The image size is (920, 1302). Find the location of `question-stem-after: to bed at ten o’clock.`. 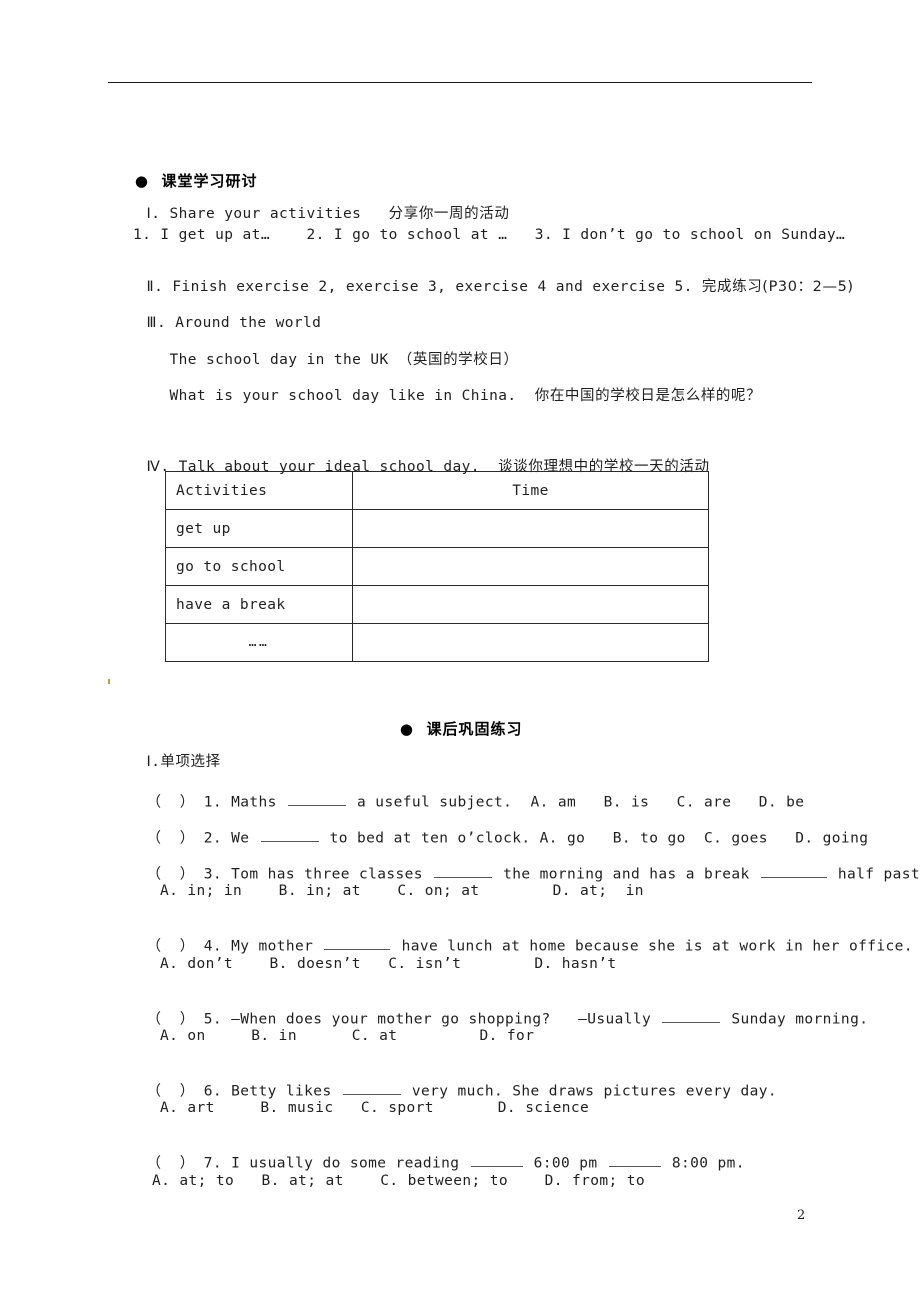

question-stem-after: to bed at ten o’clock. is located at coordinates (430, 838).